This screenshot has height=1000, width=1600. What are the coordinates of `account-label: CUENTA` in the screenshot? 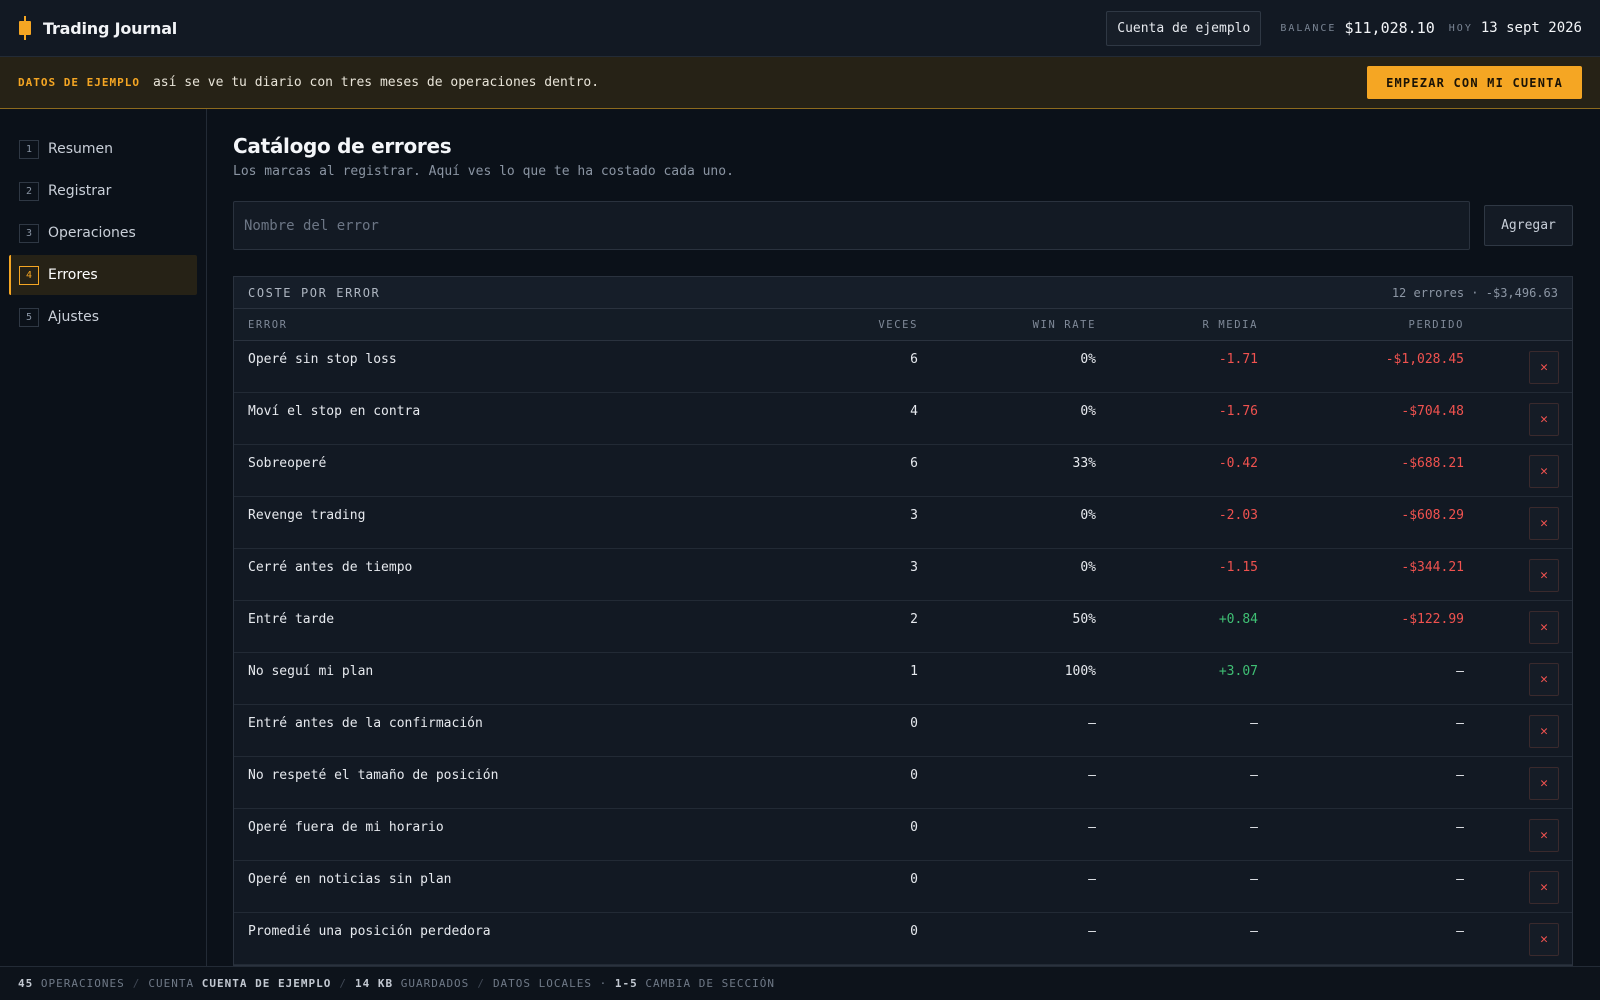 It's located at (171, 983).